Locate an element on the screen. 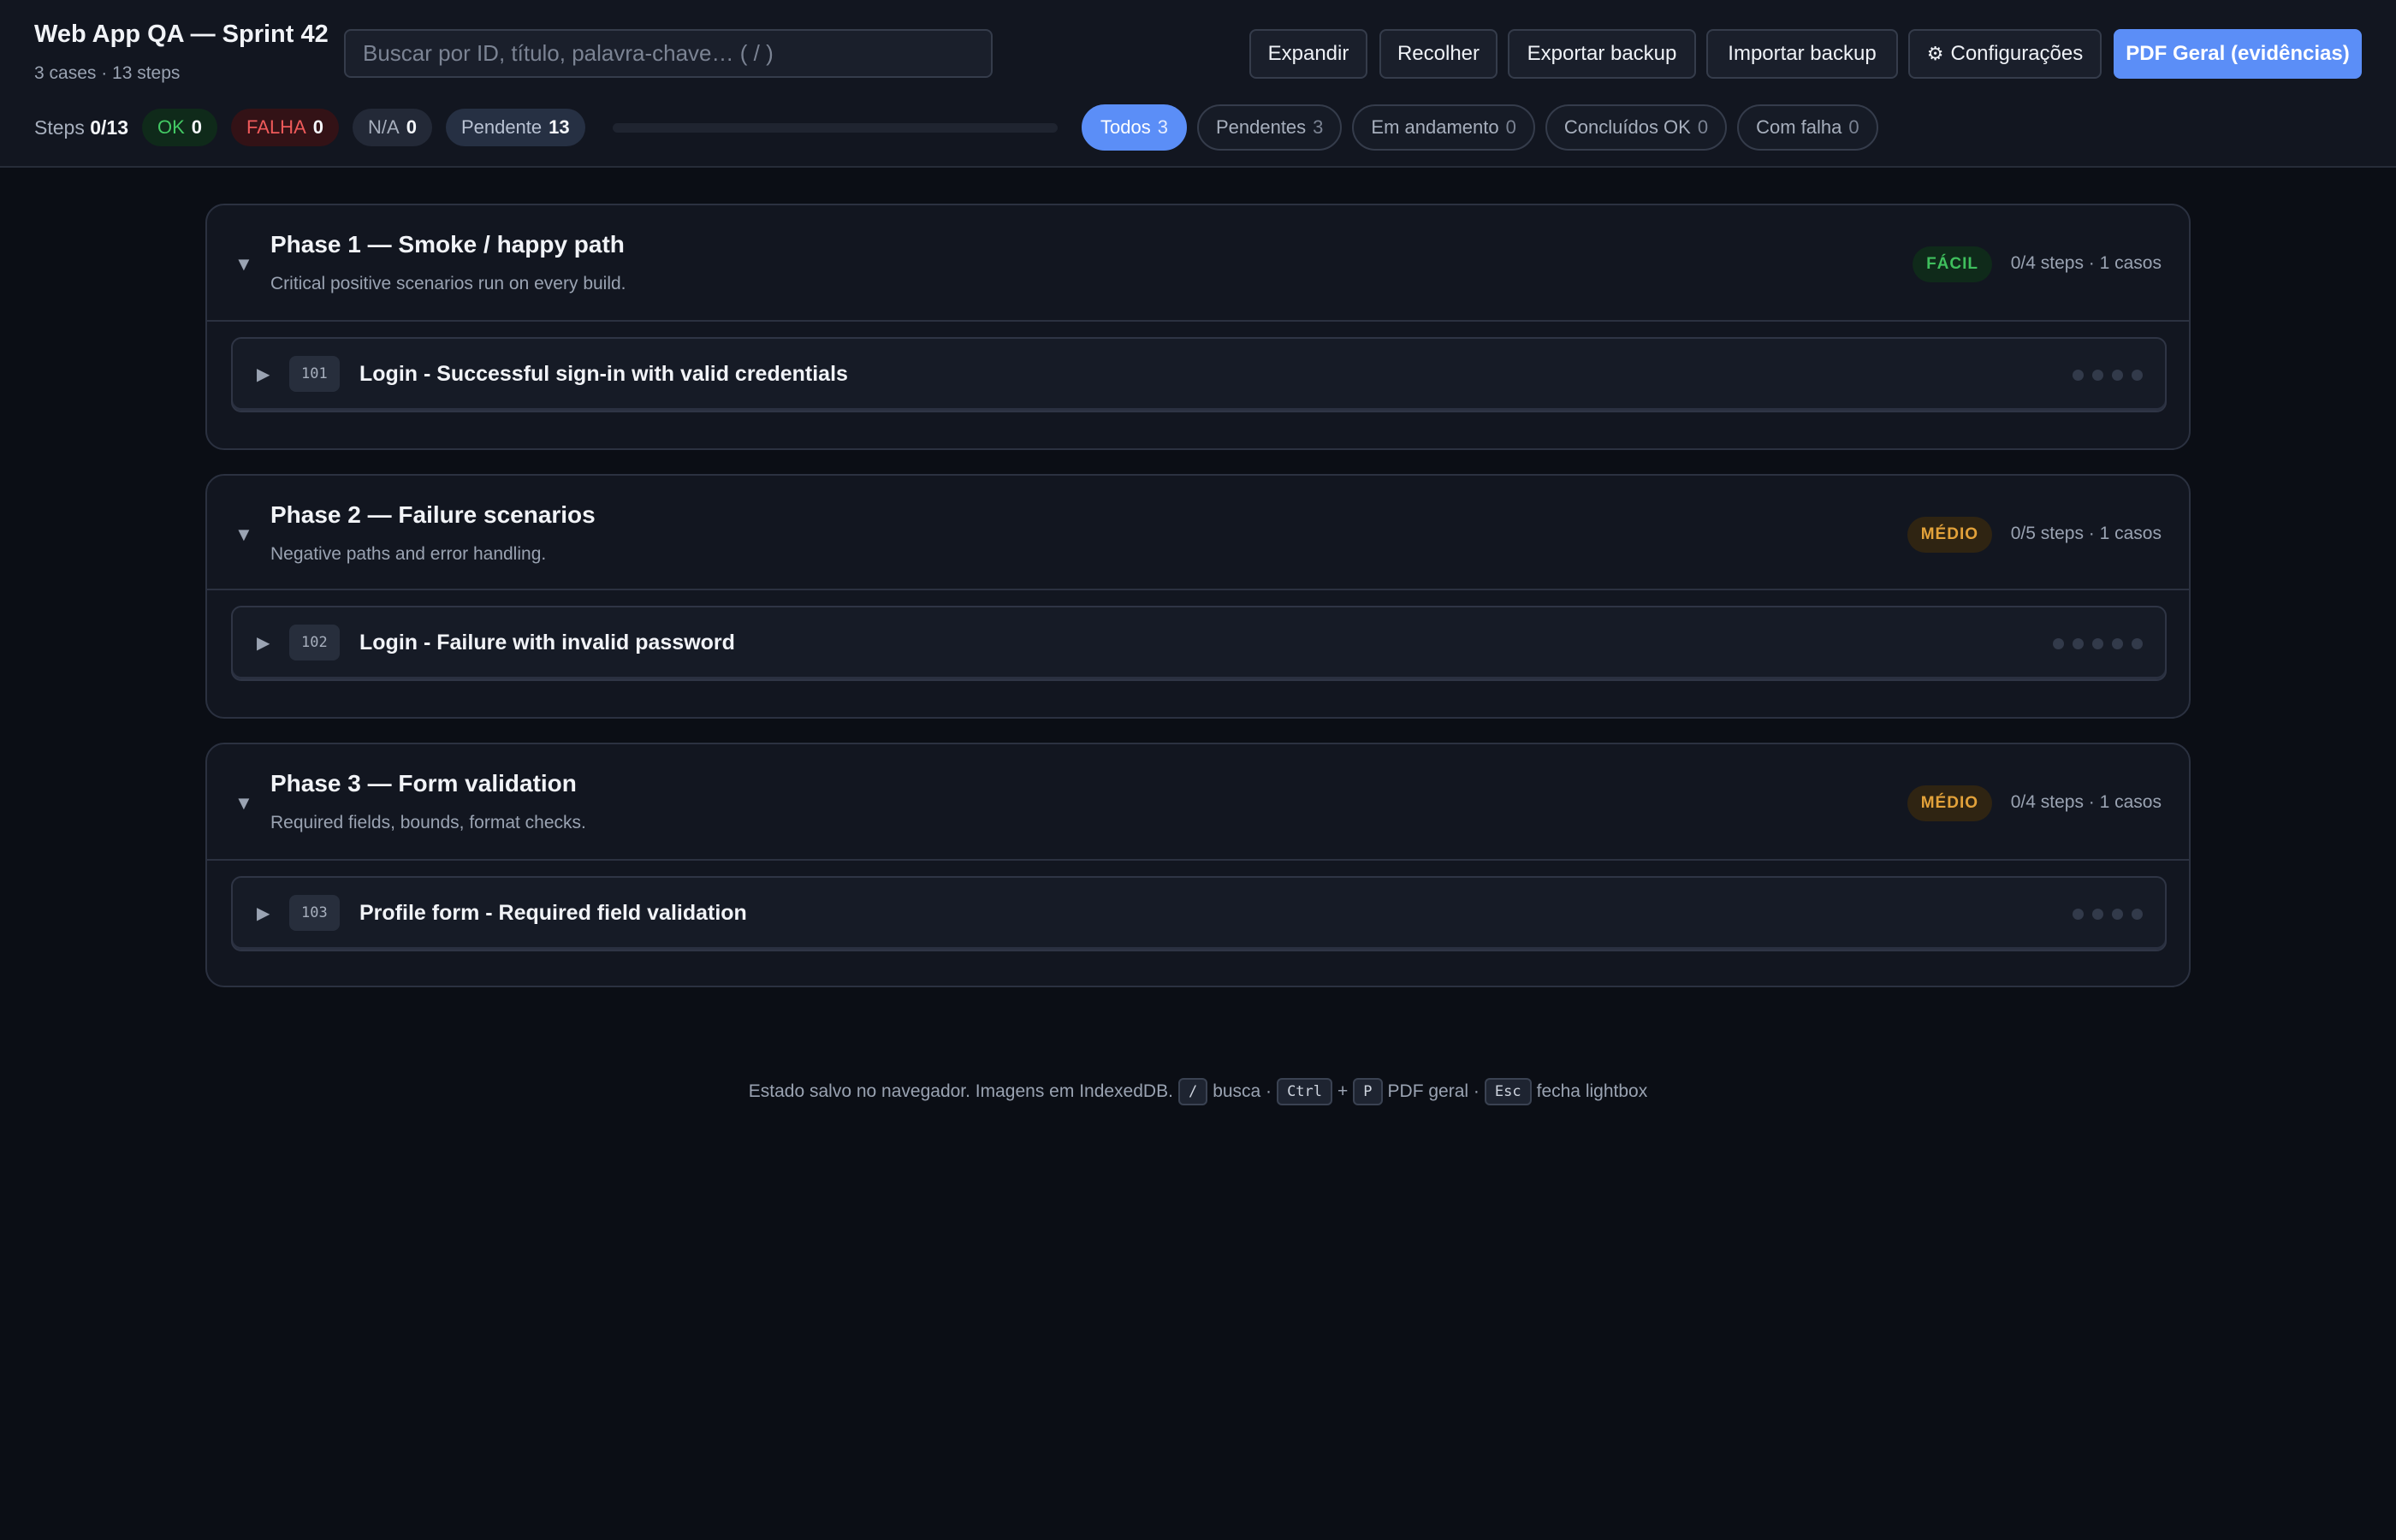  footer-text: PDF geral · is located at coordinates (1433, 1091).